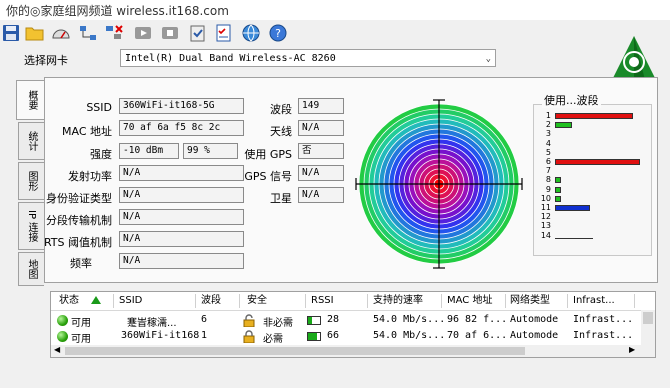 The width and height of the screenshot is (670, 388). I want to click on scroll-right-icon: ▶, so click(632, 349).